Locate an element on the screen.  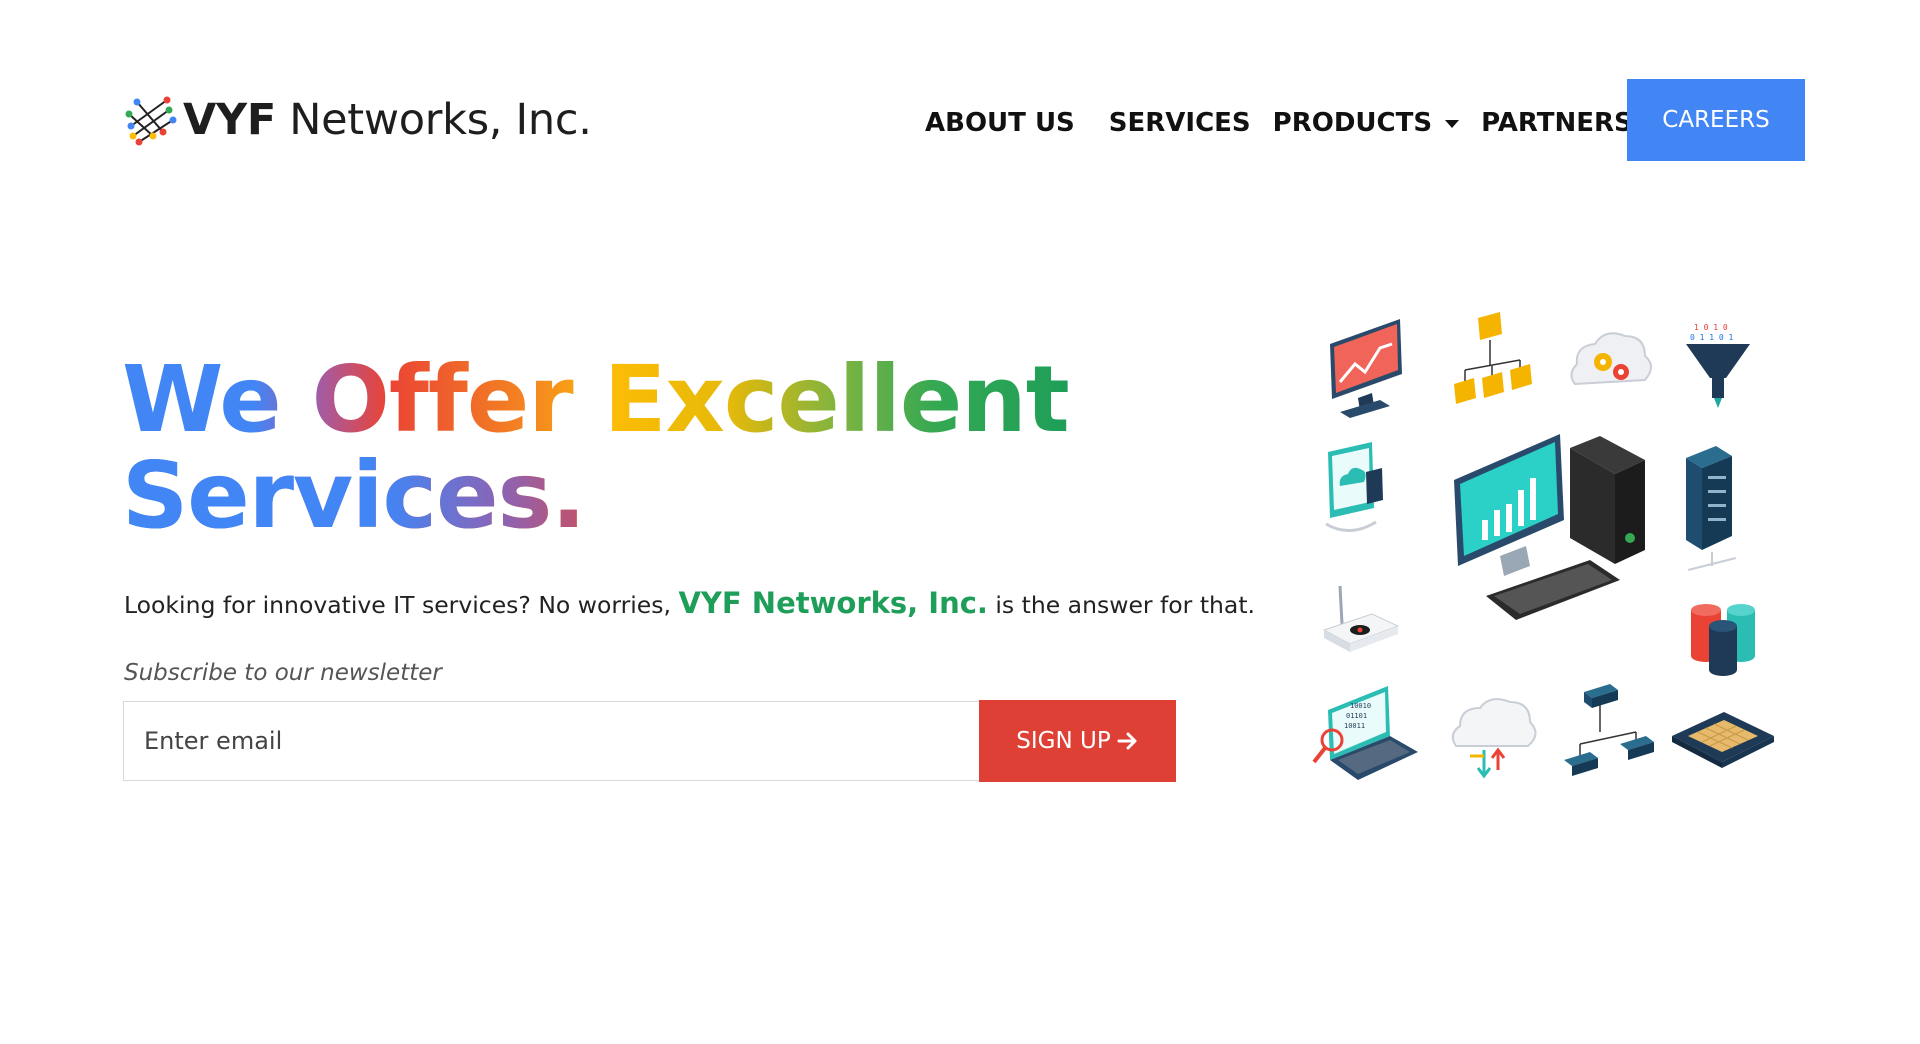
careers-button: CAREERS is located at coordinates (1716, 120).